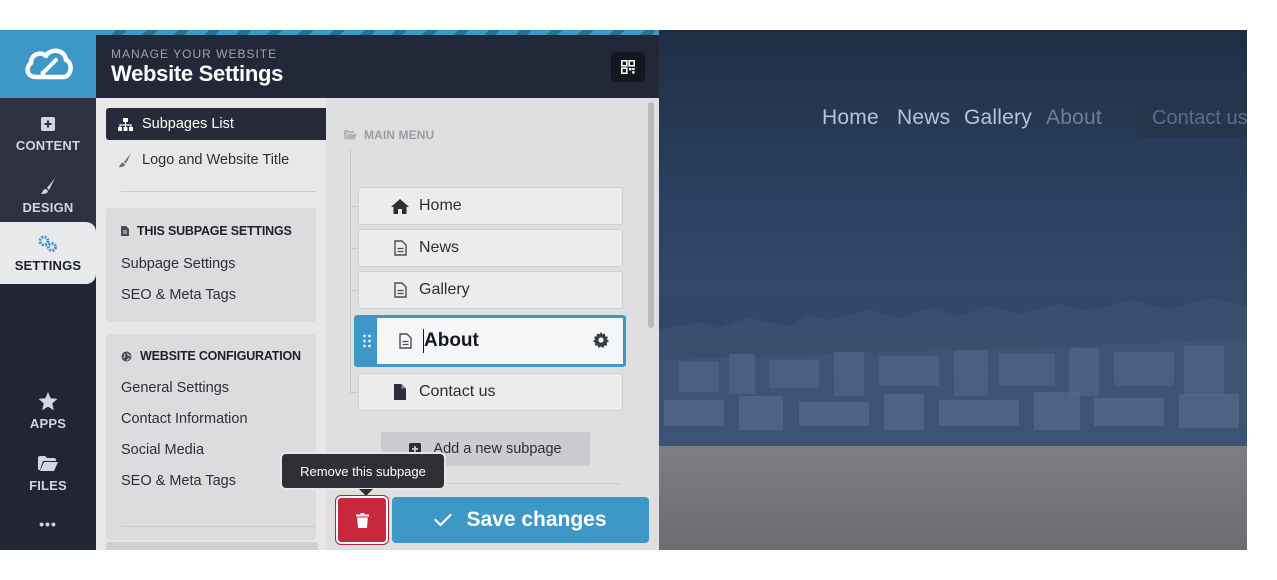 The width and height of the screenshot is (1277, 580). What do you see at coordinates (998, 118) in the screenshot?
I see `preview-nav-gallery: Gallery` at bounding box center [998, 118].